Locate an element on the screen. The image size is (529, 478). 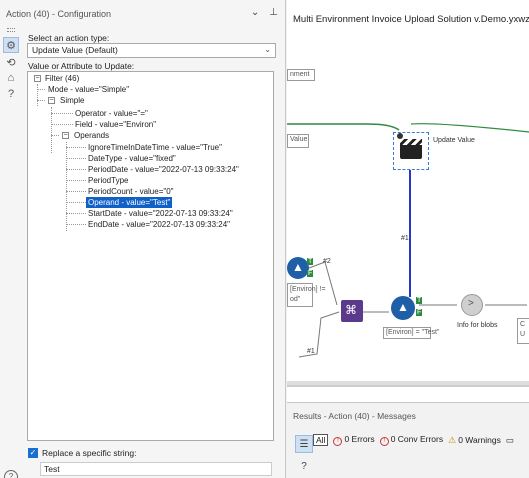
tree-item-operand-selected: Operand - value="Test" is located at coordinates (129, 202).